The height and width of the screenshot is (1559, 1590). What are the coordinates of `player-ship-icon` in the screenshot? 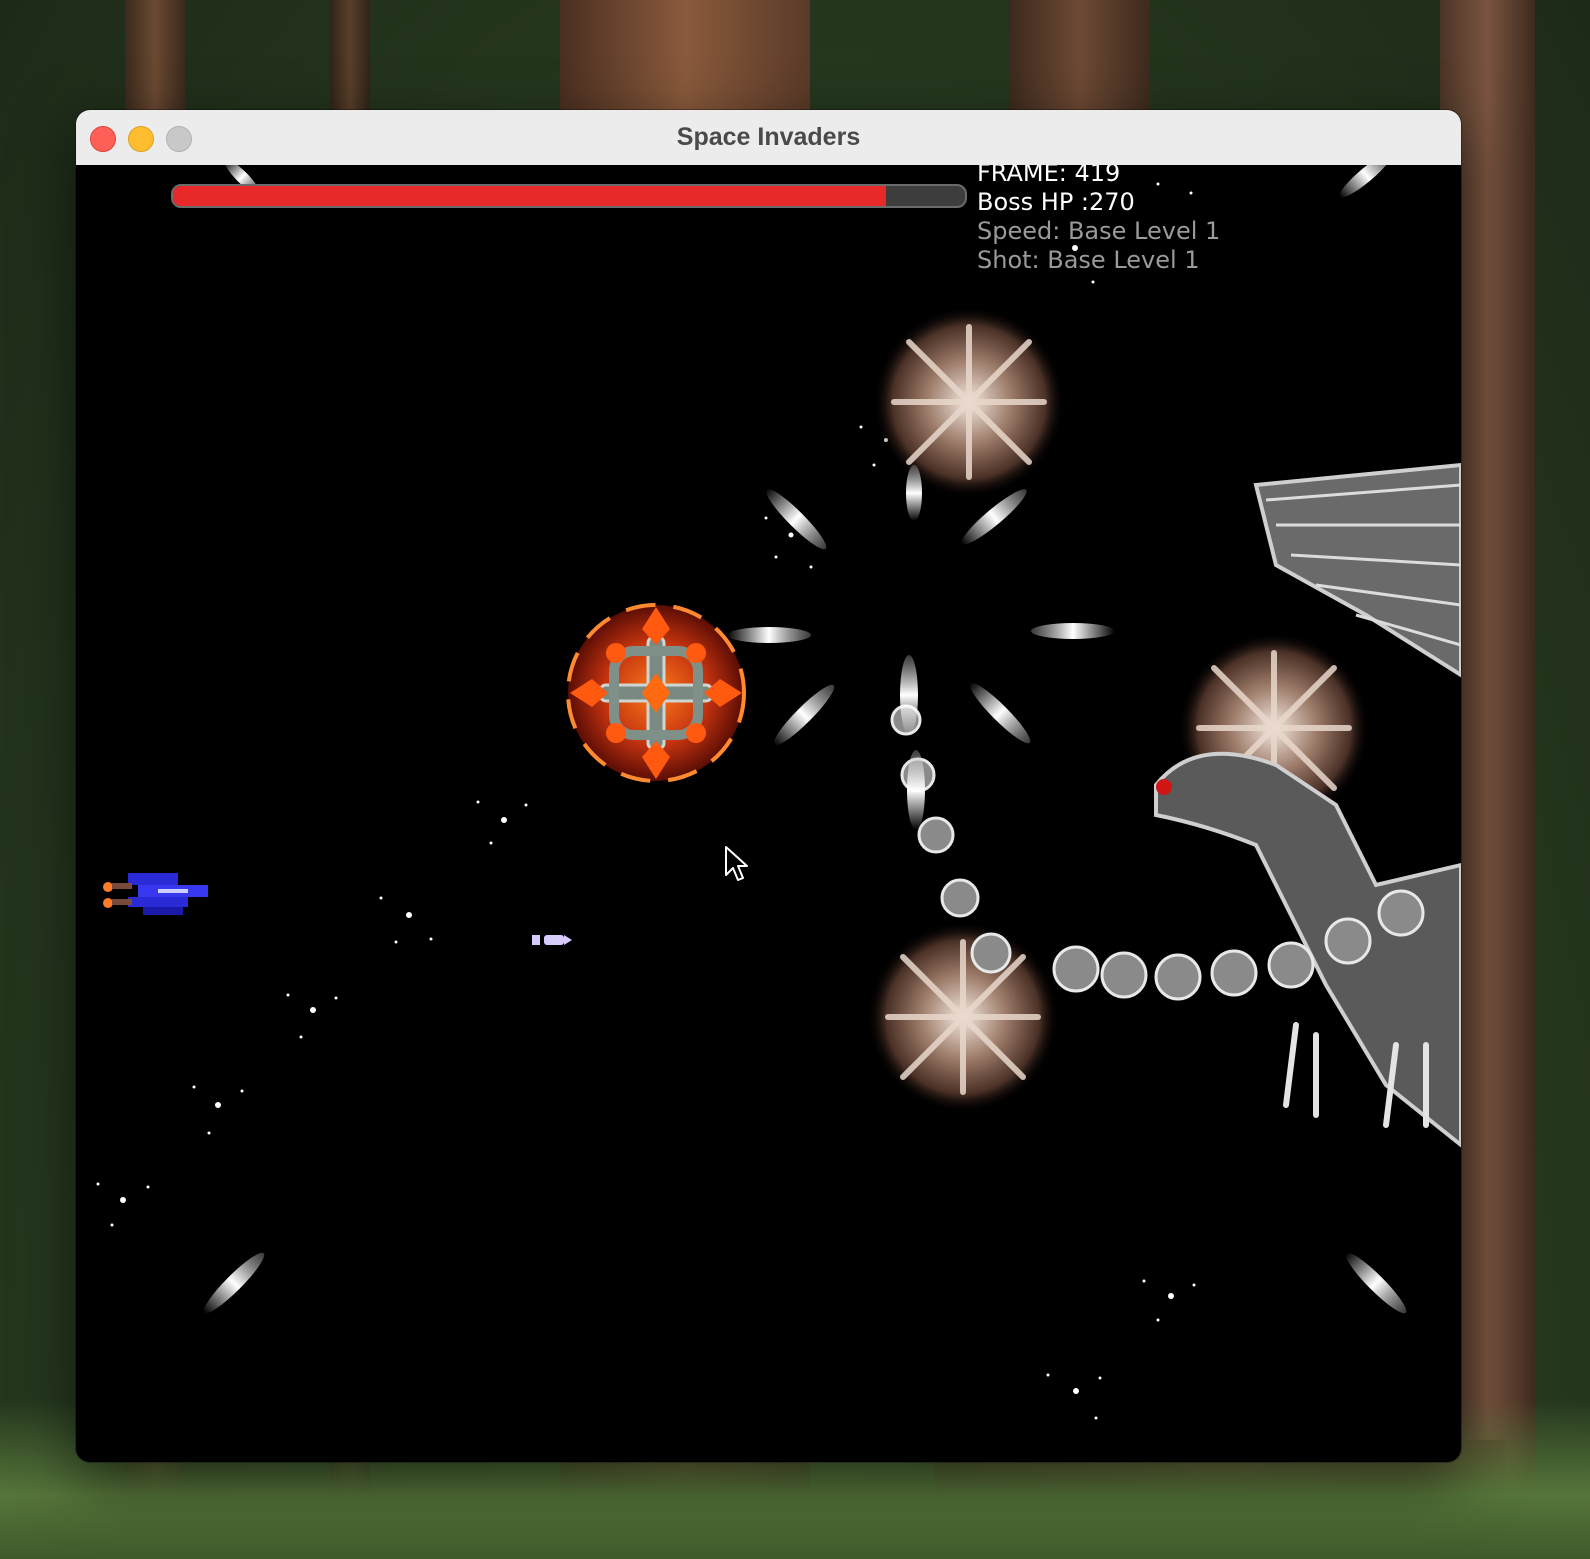 It's located at (155, 894).